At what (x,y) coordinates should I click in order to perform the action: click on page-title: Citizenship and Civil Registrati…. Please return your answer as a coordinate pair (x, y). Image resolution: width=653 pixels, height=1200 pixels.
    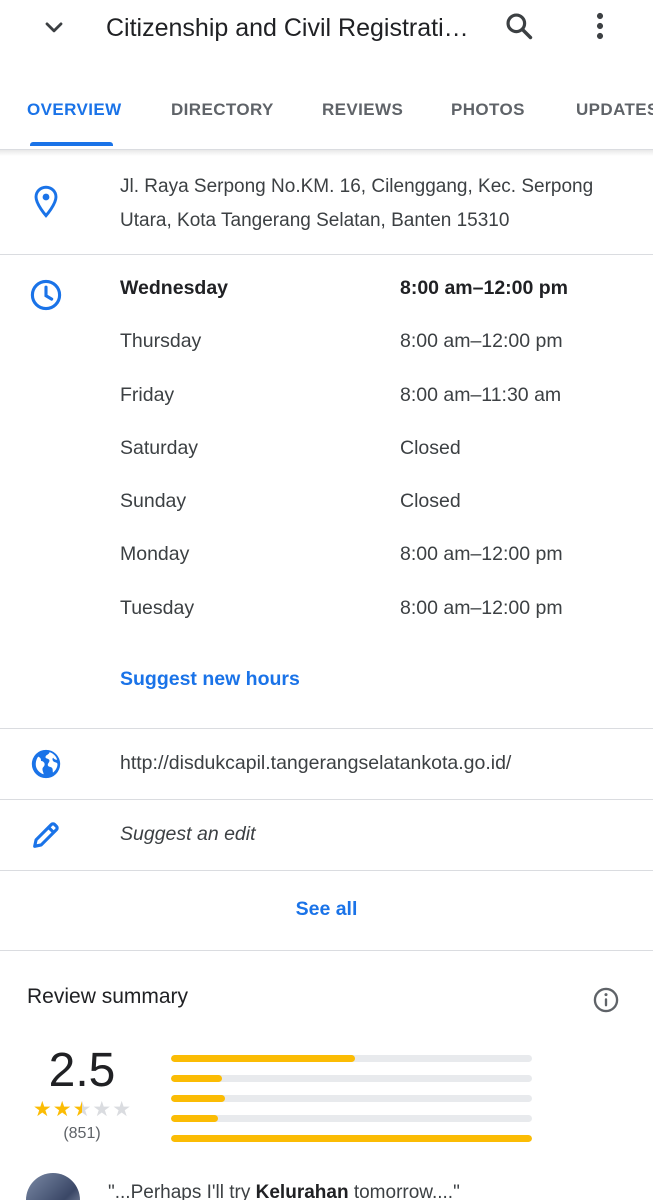
    Looking at the image, I should click on (287, 28).